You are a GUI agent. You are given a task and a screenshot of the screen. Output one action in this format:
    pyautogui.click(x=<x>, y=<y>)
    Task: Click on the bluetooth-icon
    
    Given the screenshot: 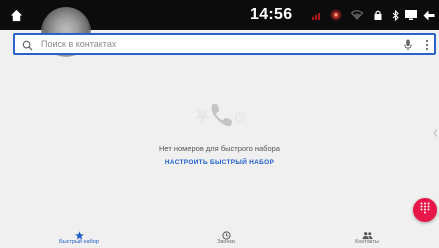 What is the action you would take?
    pyautogui.click(x=396, y=15)
    